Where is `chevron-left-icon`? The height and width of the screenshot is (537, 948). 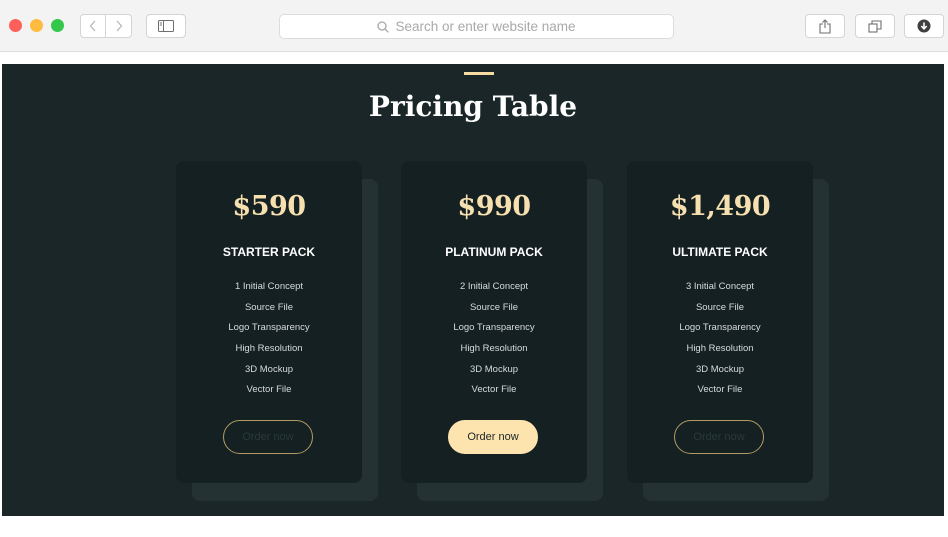
chevron-left-icon is located at coordinates (92, 26).